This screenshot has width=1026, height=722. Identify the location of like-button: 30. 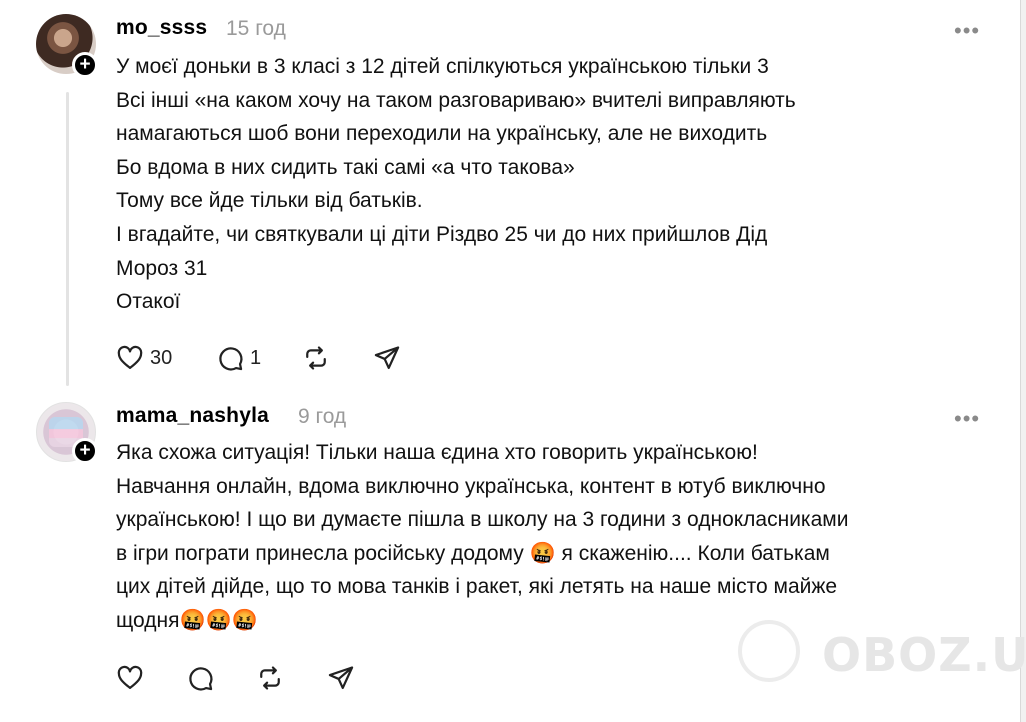
(144, 358).